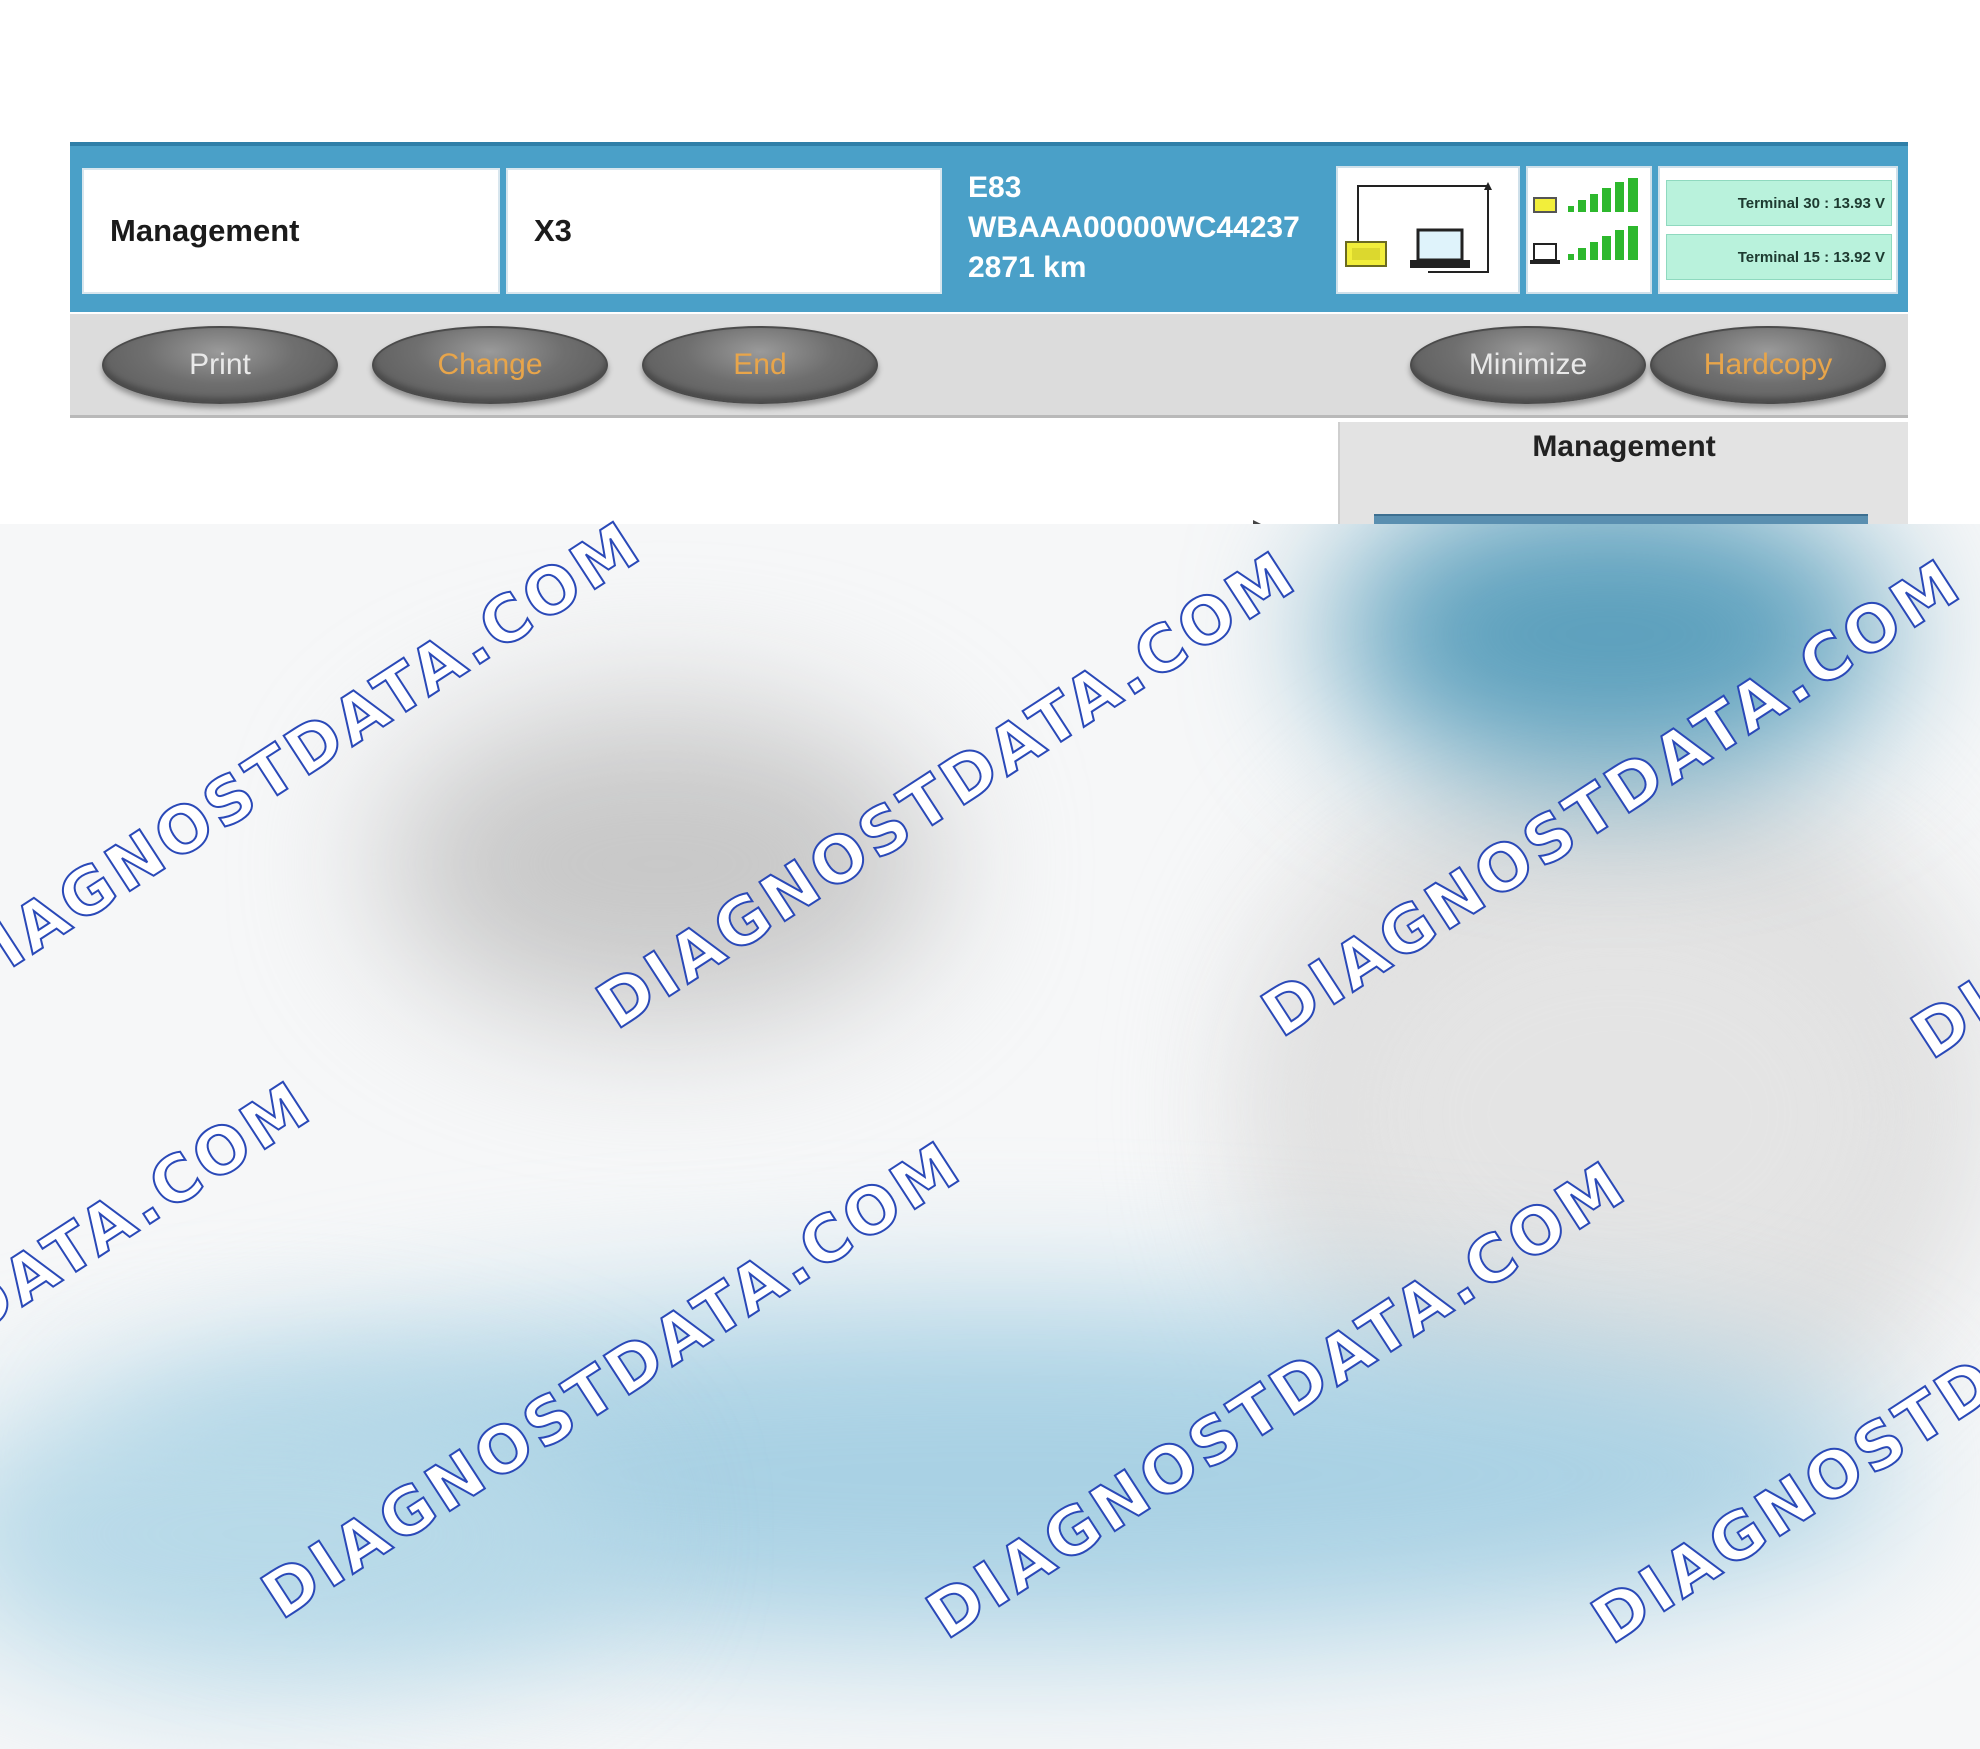  Describe the element at coordinates (1366, 254) in the screenshot. I see `vci-box-icon` at that location.